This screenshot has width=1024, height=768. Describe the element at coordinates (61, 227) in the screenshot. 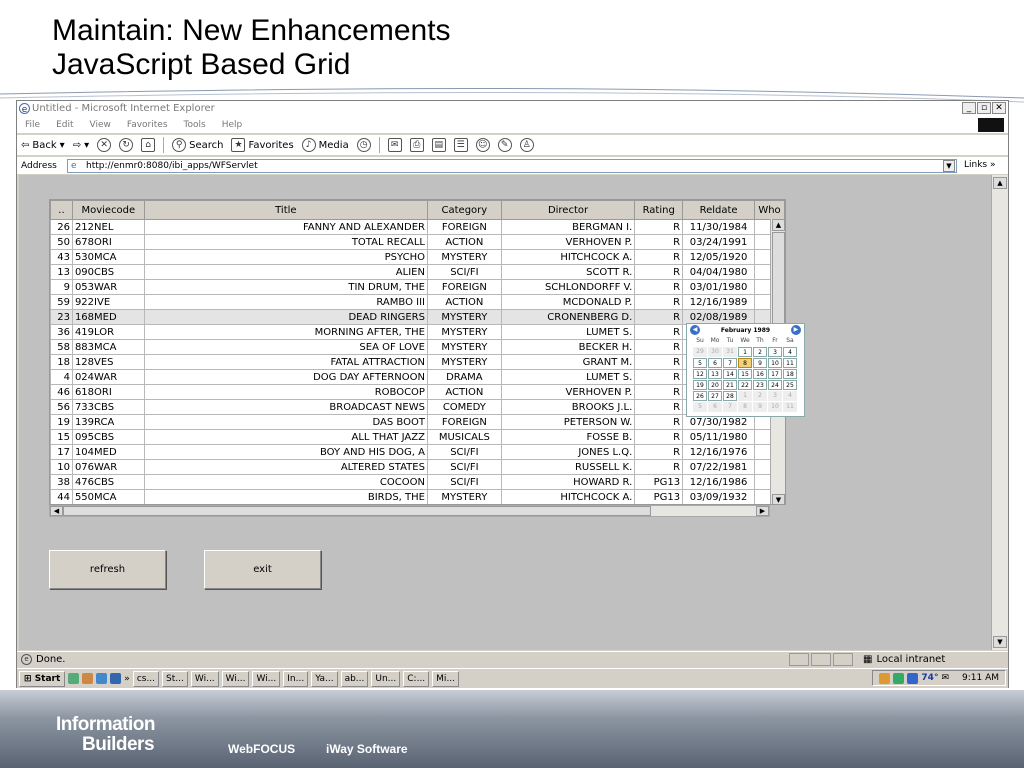

I see `cell-index: 26` at that location.